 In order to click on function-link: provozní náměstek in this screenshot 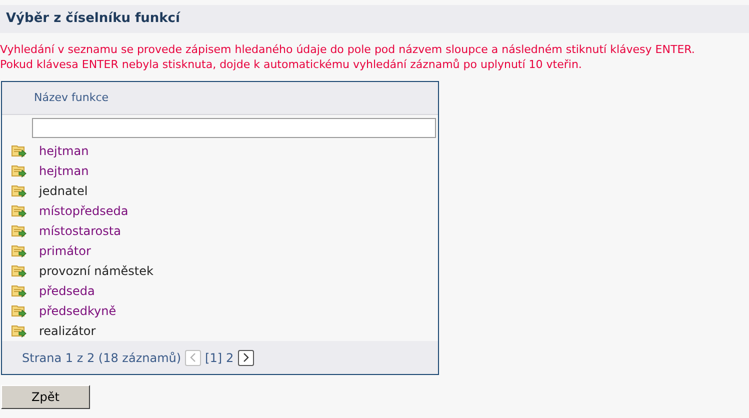, I will do `click(96, 271)`.